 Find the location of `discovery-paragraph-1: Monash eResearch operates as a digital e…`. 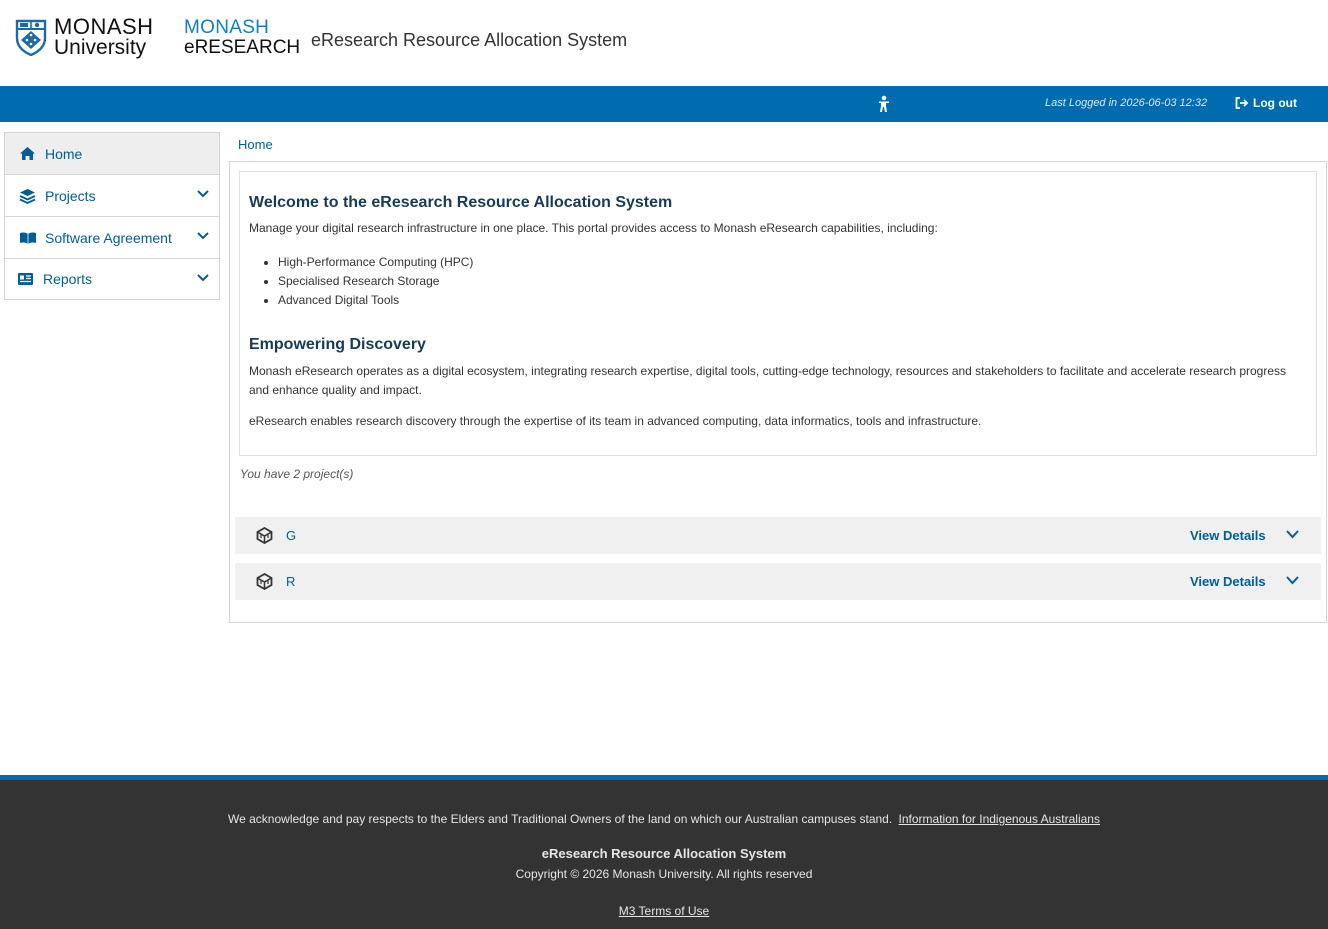

discovery-paragraph-1: Monash eResearch operates as a digital e… is located at coordinates (768, 380).